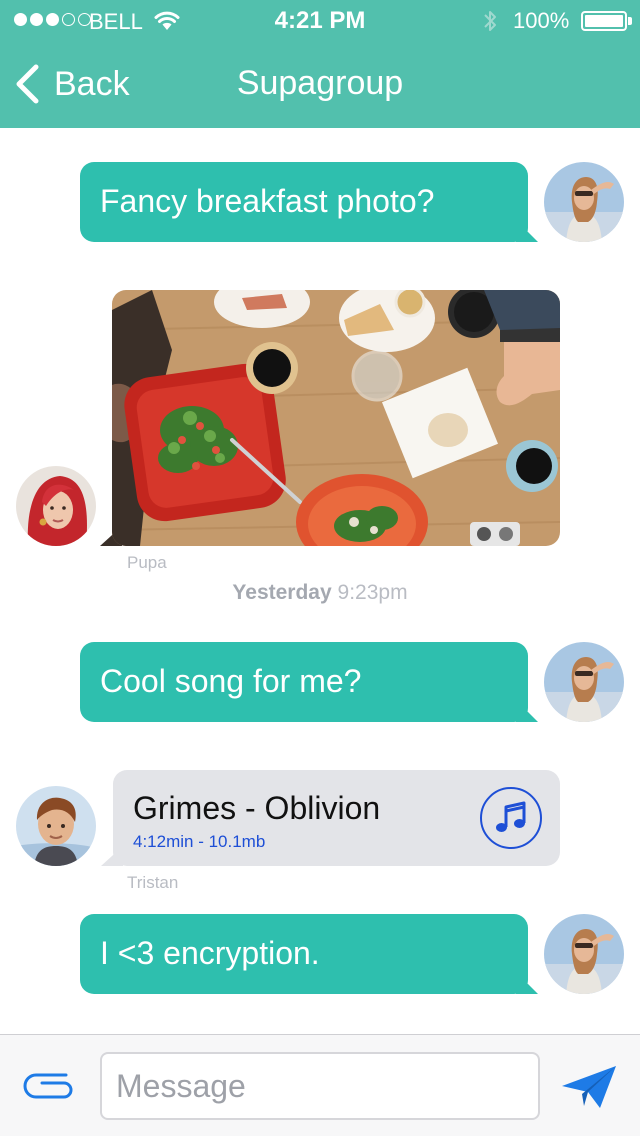 The height and width of the screenshot is (1136, 640). I want to click on message-text: Cool song for me?, so click(231, 681).